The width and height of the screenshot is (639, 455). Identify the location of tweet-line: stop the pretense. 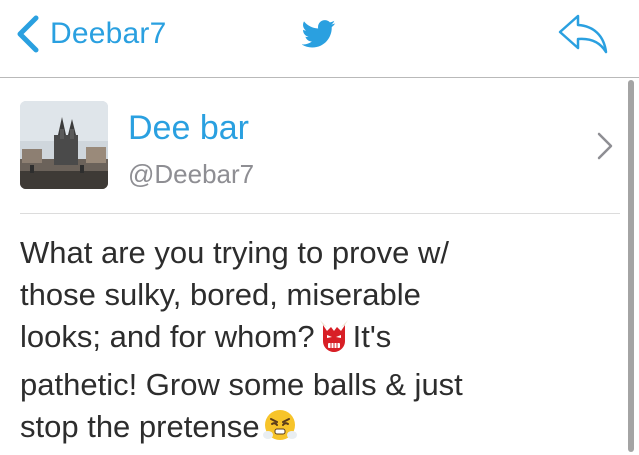
(300, 430).